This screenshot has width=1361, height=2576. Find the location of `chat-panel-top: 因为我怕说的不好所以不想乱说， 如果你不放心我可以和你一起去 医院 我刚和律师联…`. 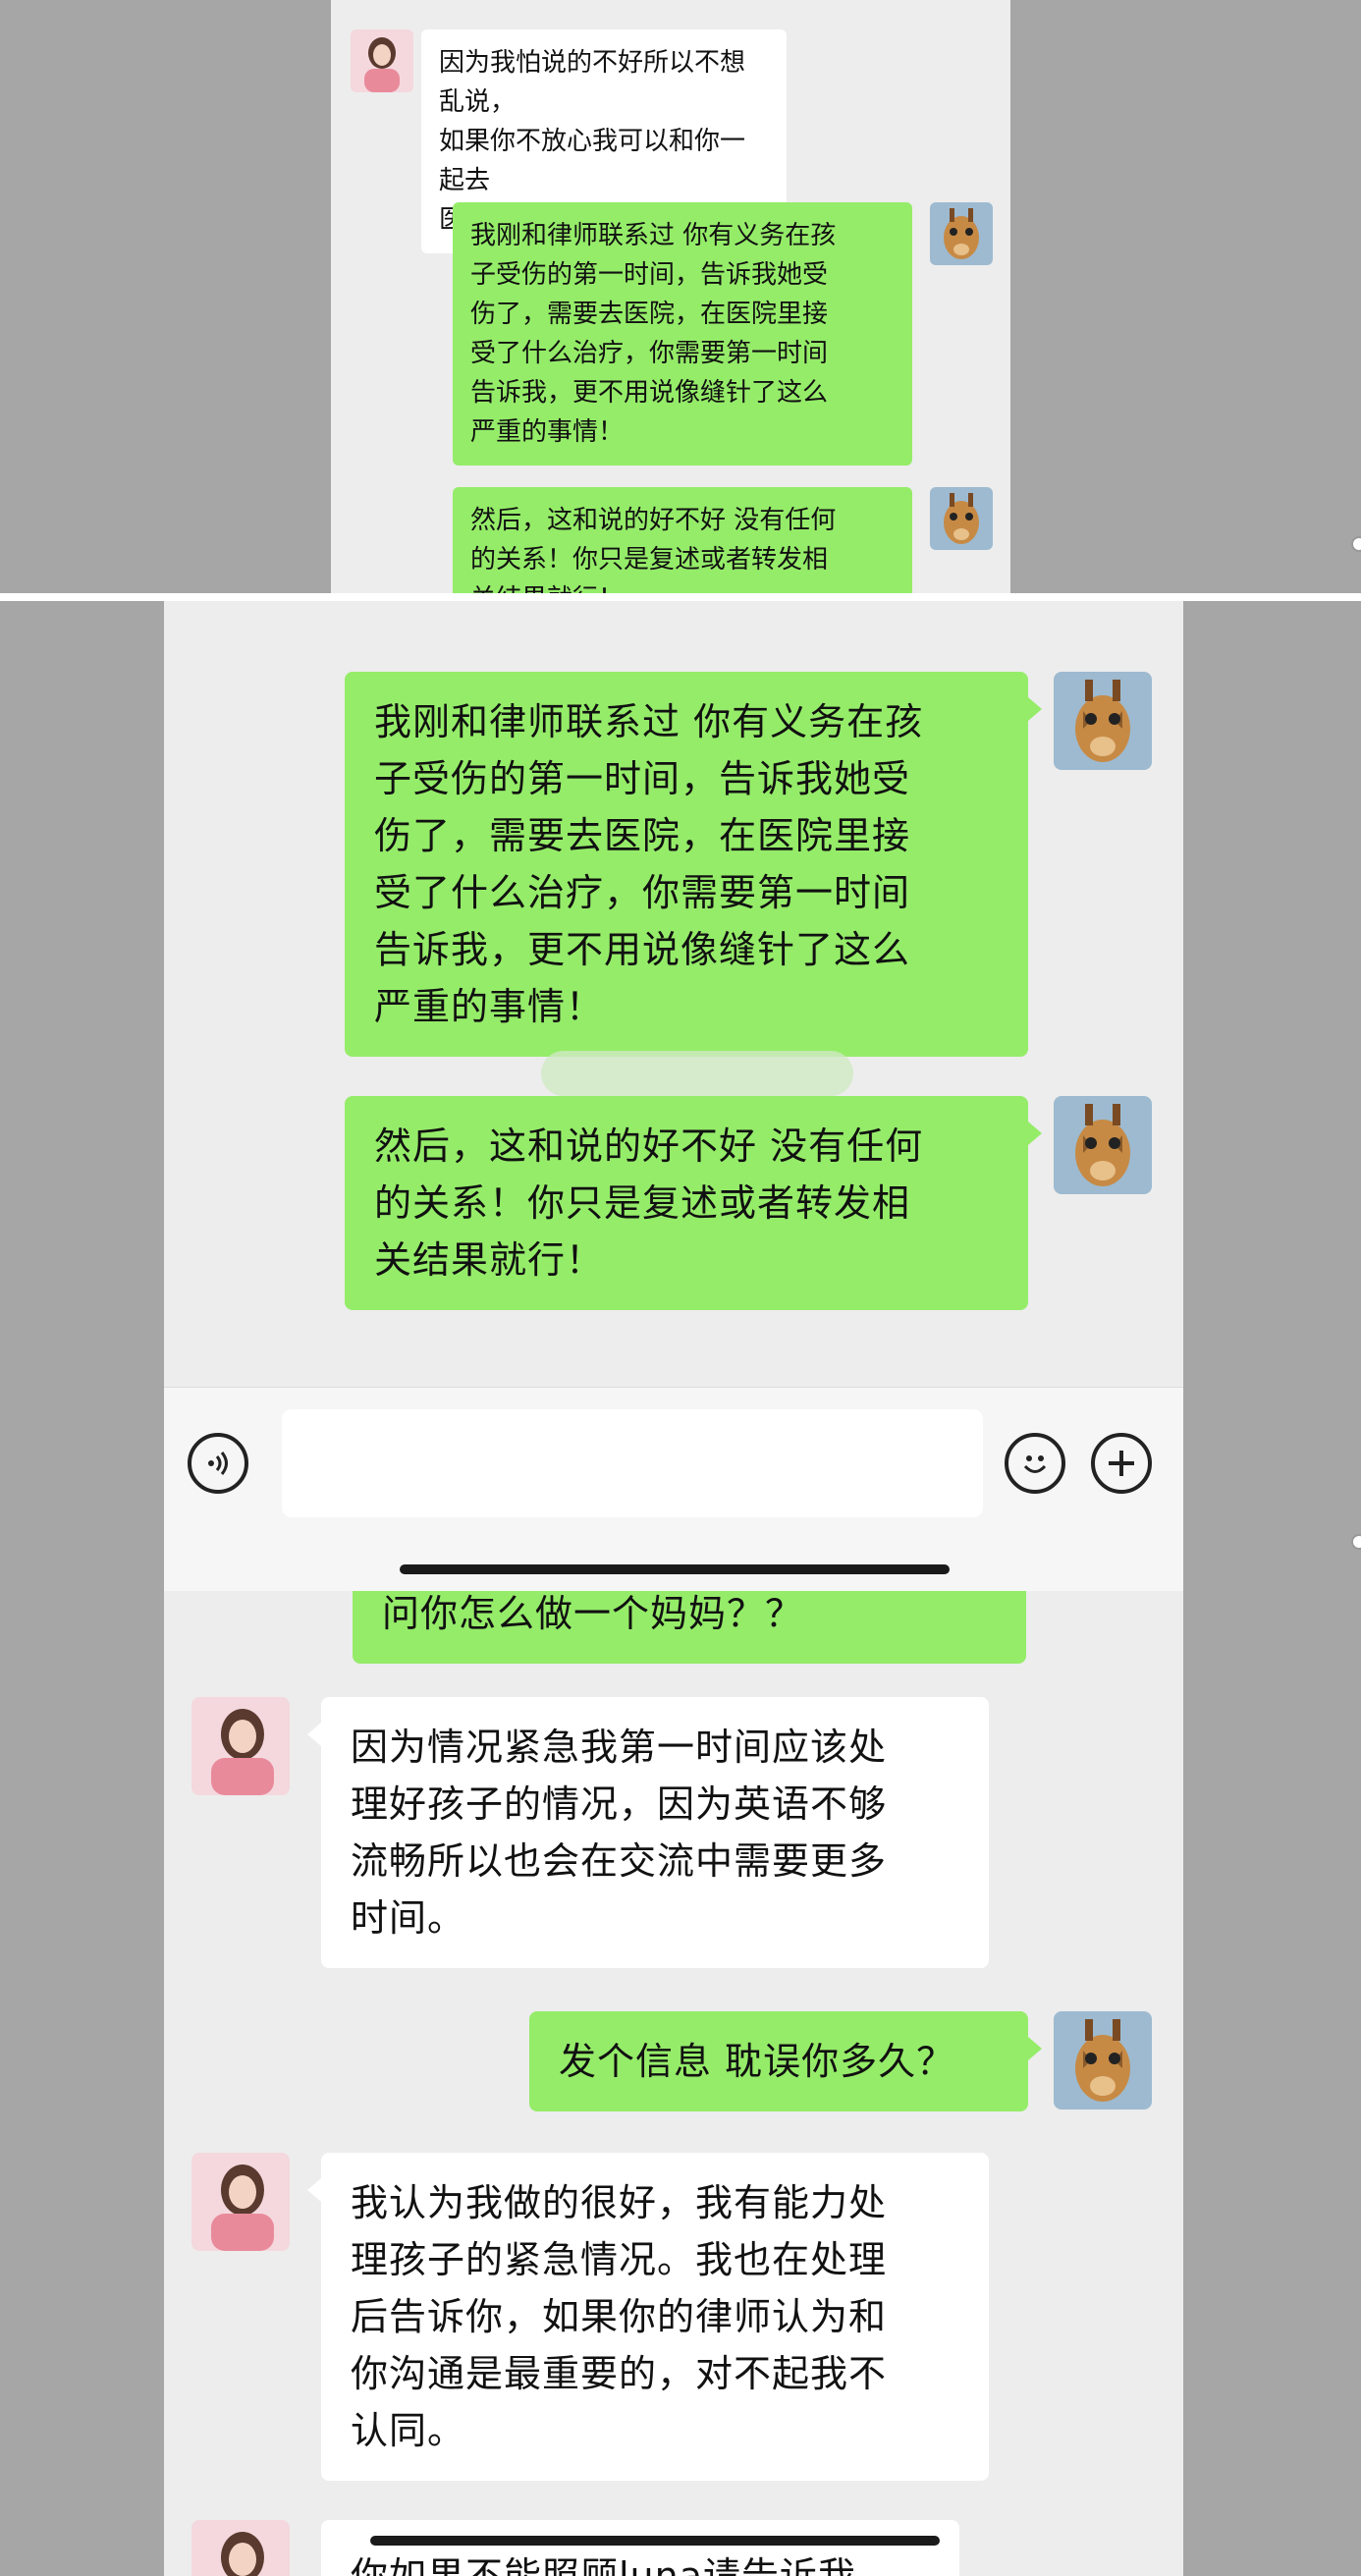

chat-panel-top: 因为我怕说的不好所以不想乱说， 如果你不放心我可以和你一起去 医院 我刚和律师联… is located at coordinates (670, 296).